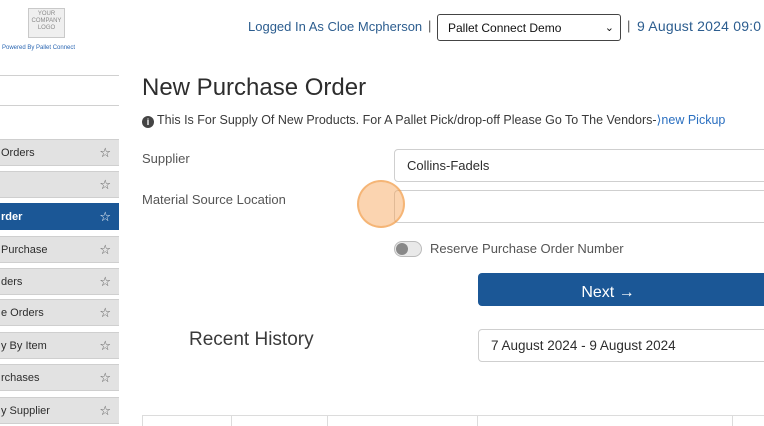 The height and width of the screenshot is (426, 764). I want to click on supplier-label: Supplier, so click(166, 158).